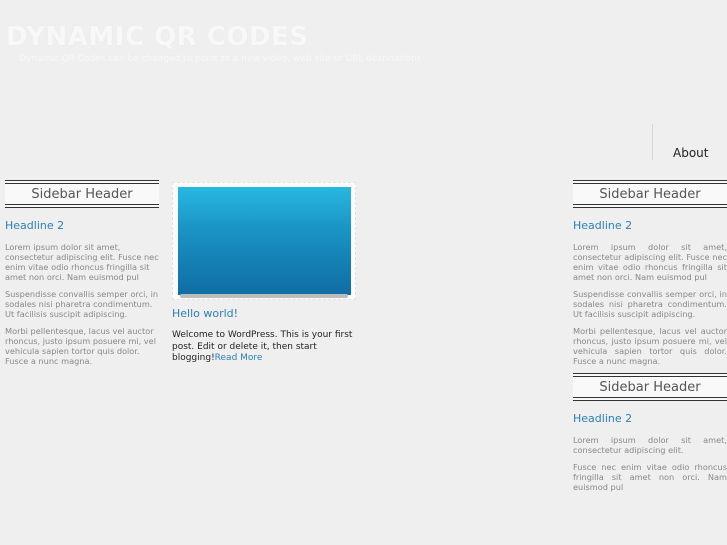 Image resolution: width=727 pixels, height=545 pixels. I want to click on post-thumbnail-frame, so click(264, 241).